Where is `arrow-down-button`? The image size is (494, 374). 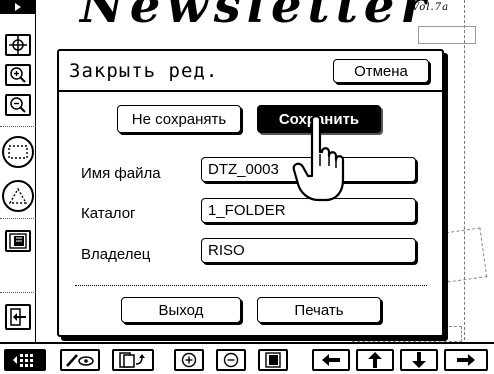 arrow-down-button is located at coordinates (419, 360).